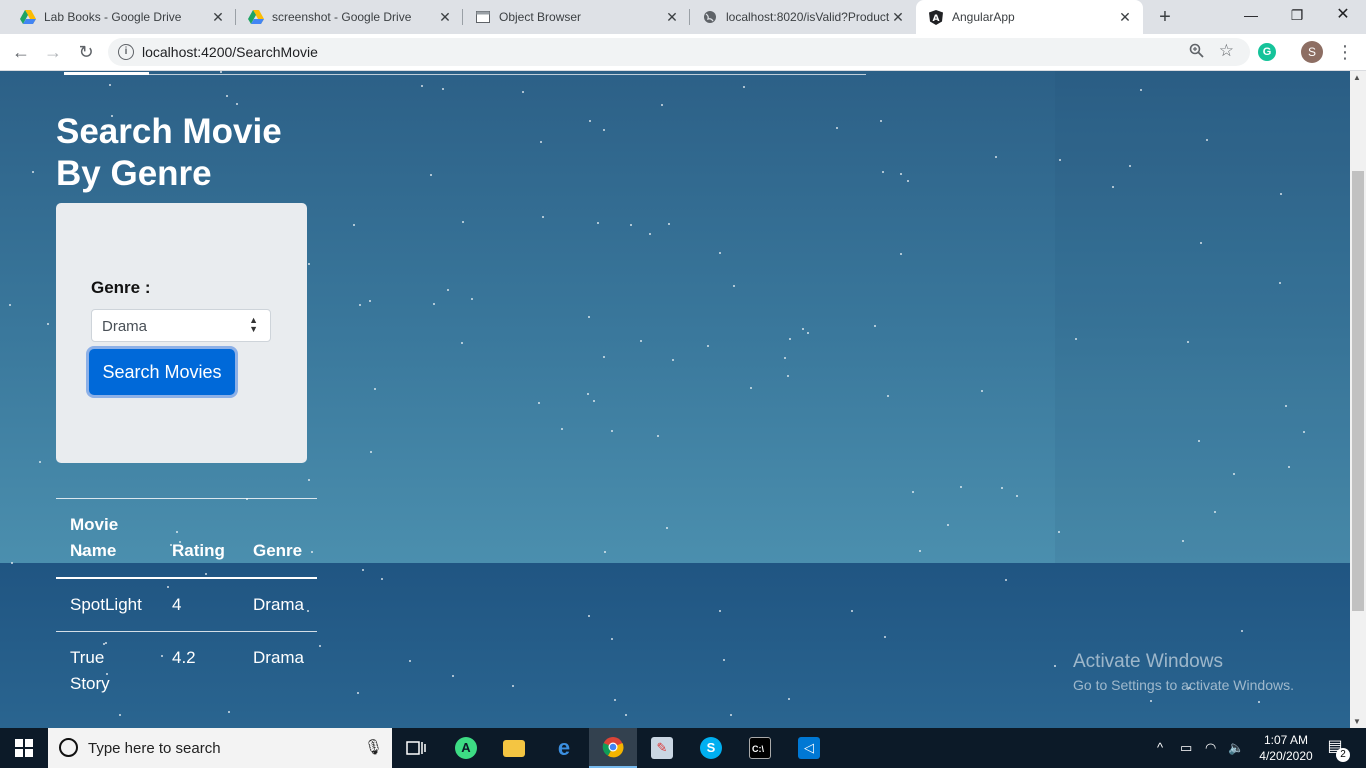 This screenshot has height=768, width=1366. Describe the element at coordinates (466, 748) in the screenshot. I see `android-studio-icon: A` at that location.